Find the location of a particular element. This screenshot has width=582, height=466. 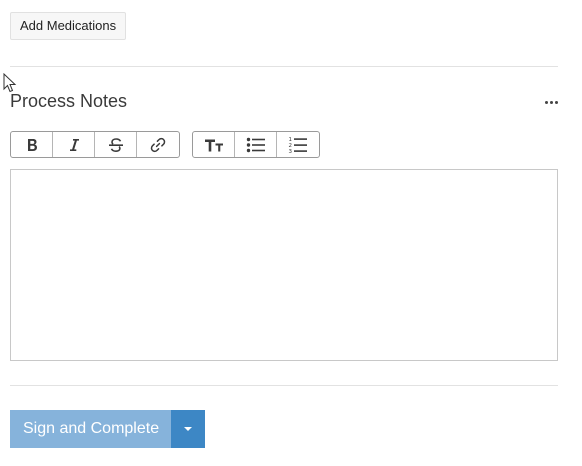

numbered-list-button: 1 2 3 is located at coordinates (298, 144).